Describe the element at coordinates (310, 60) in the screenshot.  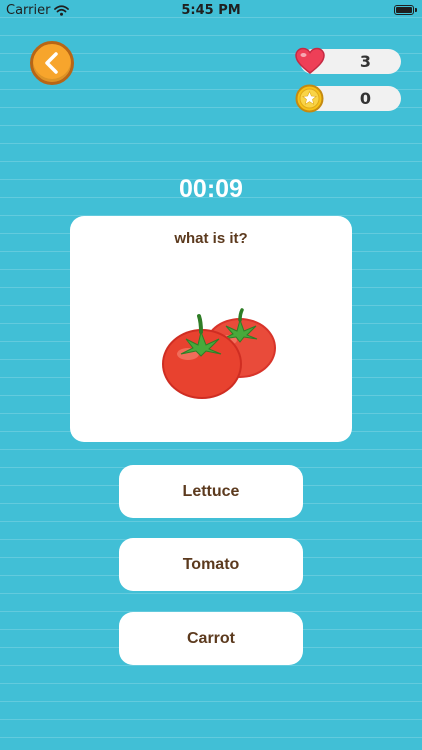
I see `heart-icon` at that location.